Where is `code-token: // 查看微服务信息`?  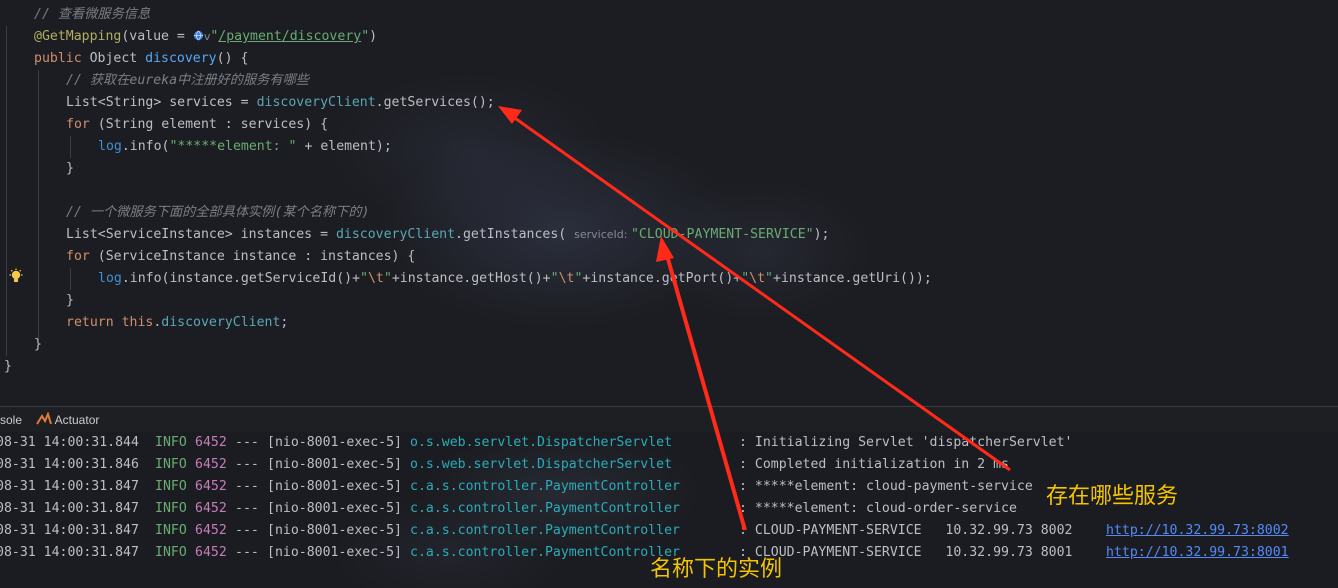 code-token: // 查看微服务信息 is located at coordinates (92, 14).